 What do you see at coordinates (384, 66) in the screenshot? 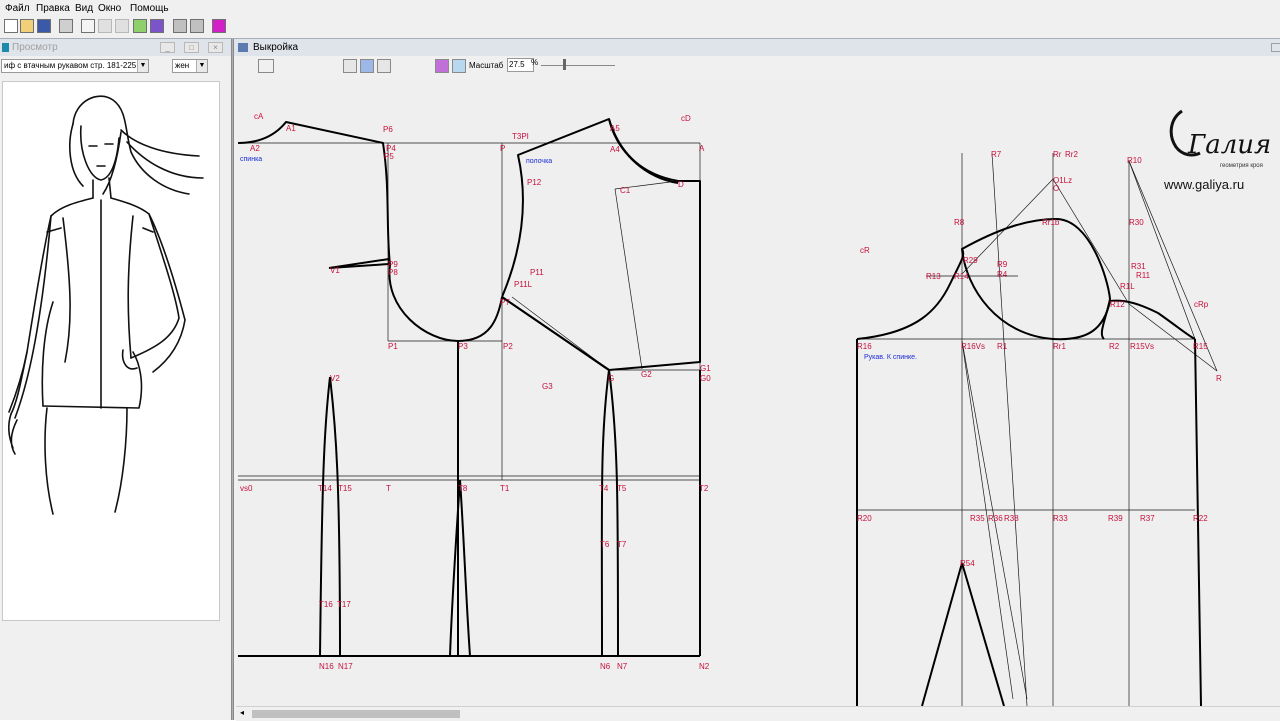
I see `pointer-icon` at bounding box center [384, 66].